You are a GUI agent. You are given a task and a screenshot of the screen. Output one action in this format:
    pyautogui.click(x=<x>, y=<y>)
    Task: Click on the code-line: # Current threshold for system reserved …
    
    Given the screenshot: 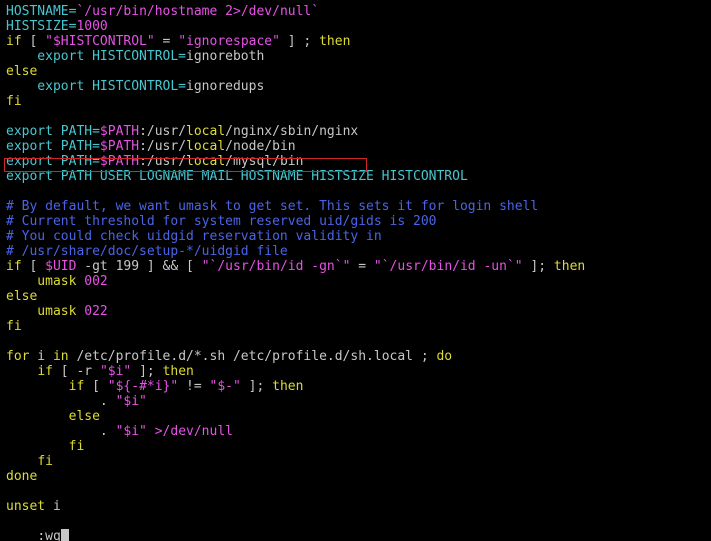 What is the action you would take?
    pyautogui.click(x=358, y=221)
    